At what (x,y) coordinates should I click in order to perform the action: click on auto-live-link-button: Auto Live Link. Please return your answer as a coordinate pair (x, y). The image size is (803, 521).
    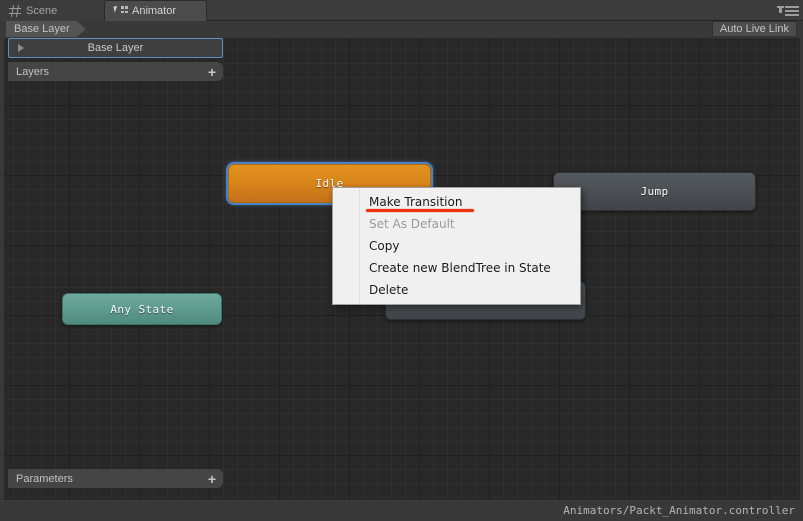
    Looking at the image, I should click on (754, 29).